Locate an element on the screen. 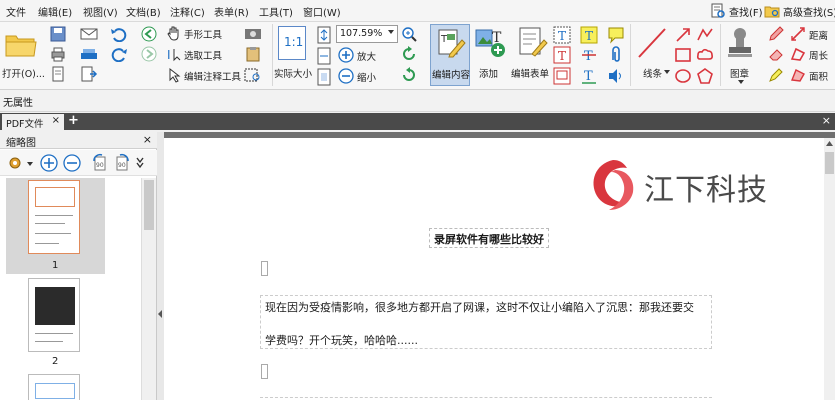 The image size is (835, 400). advanced-find-button: 高级查找(S) is located at coordinates (799, 11).